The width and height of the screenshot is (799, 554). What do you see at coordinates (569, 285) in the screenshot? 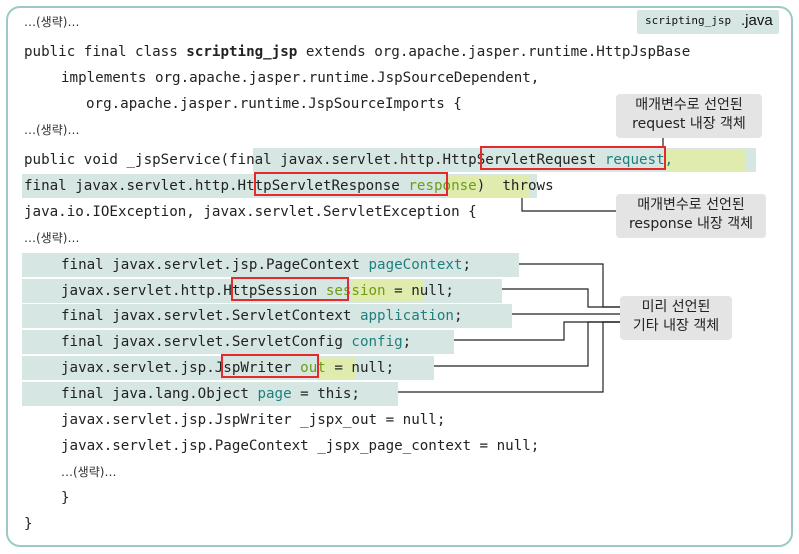
I see `wire-pagecontext` at bounding box center [569, 285].